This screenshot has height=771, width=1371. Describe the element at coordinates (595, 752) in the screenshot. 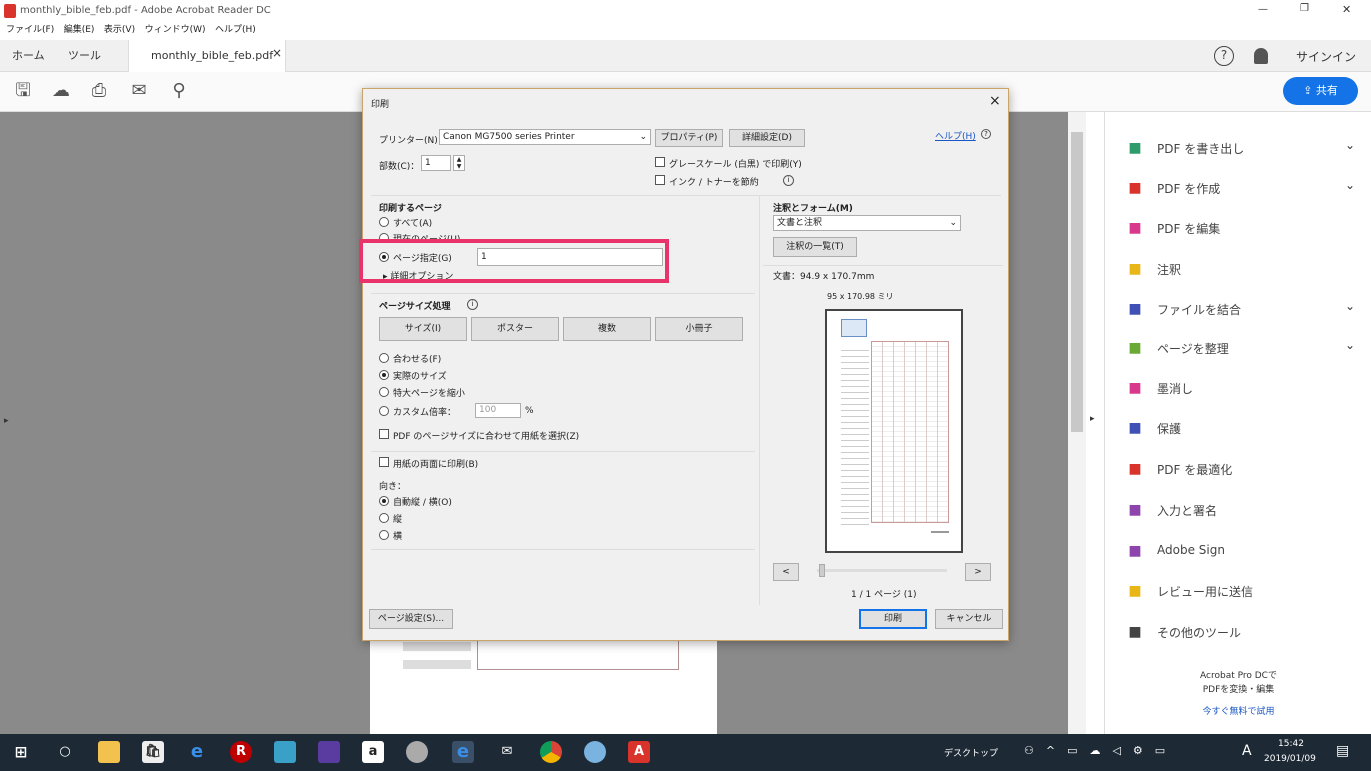

I see `globe-app-icon` at that location.